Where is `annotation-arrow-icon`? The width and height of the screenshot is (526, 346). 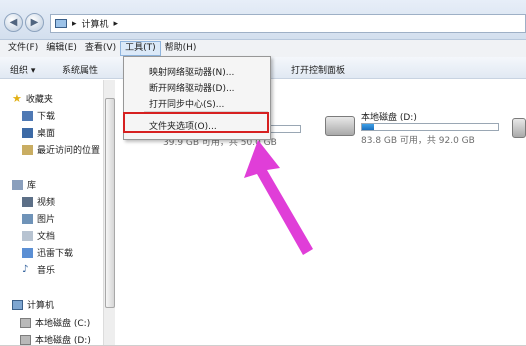
annotation-arrow-icon is located at coordinates (278, 197).